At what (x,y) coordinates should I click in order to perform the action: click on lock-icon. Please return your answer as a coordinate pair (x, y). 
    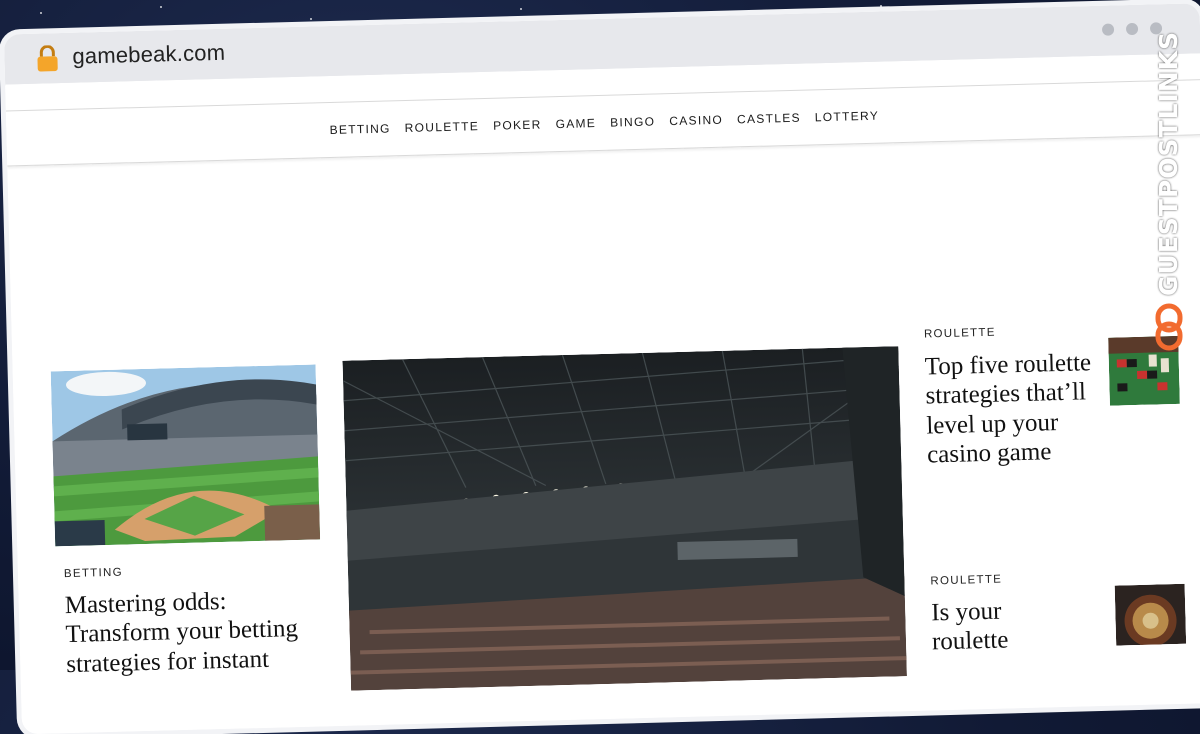
    Looking at the image, I should click on (47, 58).